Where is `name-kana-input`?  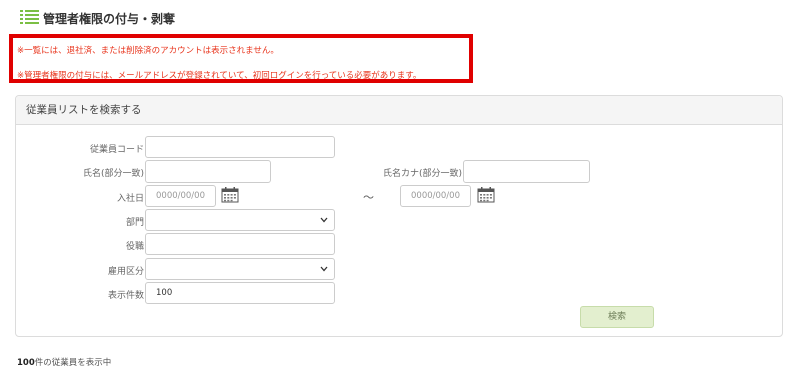 name-kana-input is located at coordinates (526, 171).